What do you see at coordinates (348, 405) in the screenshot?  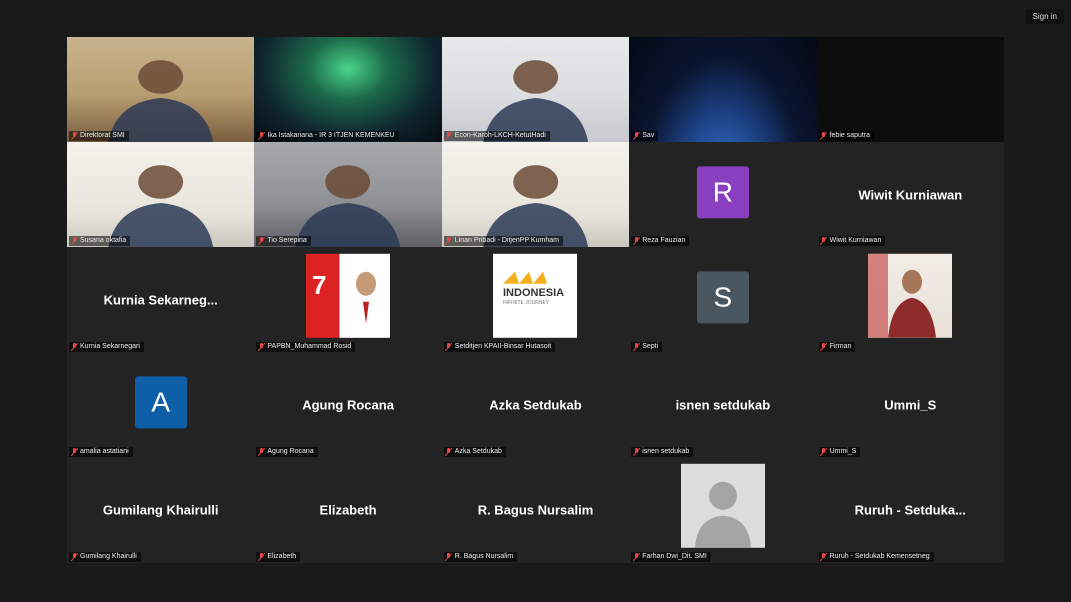 I see `participant-tile-agung-rocana: Agung Rocana Agung Rocana` at bounding box center [348, 405].